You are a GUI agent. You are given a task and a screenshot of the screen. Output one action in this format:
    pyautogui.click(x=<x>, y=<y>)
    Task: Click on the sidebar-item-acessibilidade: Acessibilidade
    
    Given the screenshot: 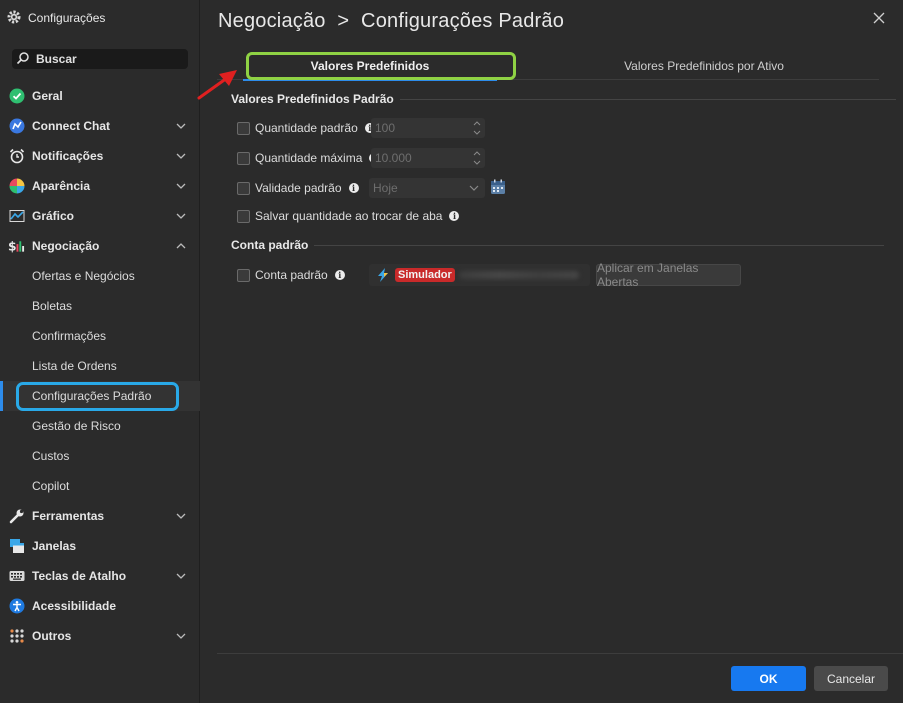 What is the action you would take?
    pyautogui.click(x=100, y=606)
    